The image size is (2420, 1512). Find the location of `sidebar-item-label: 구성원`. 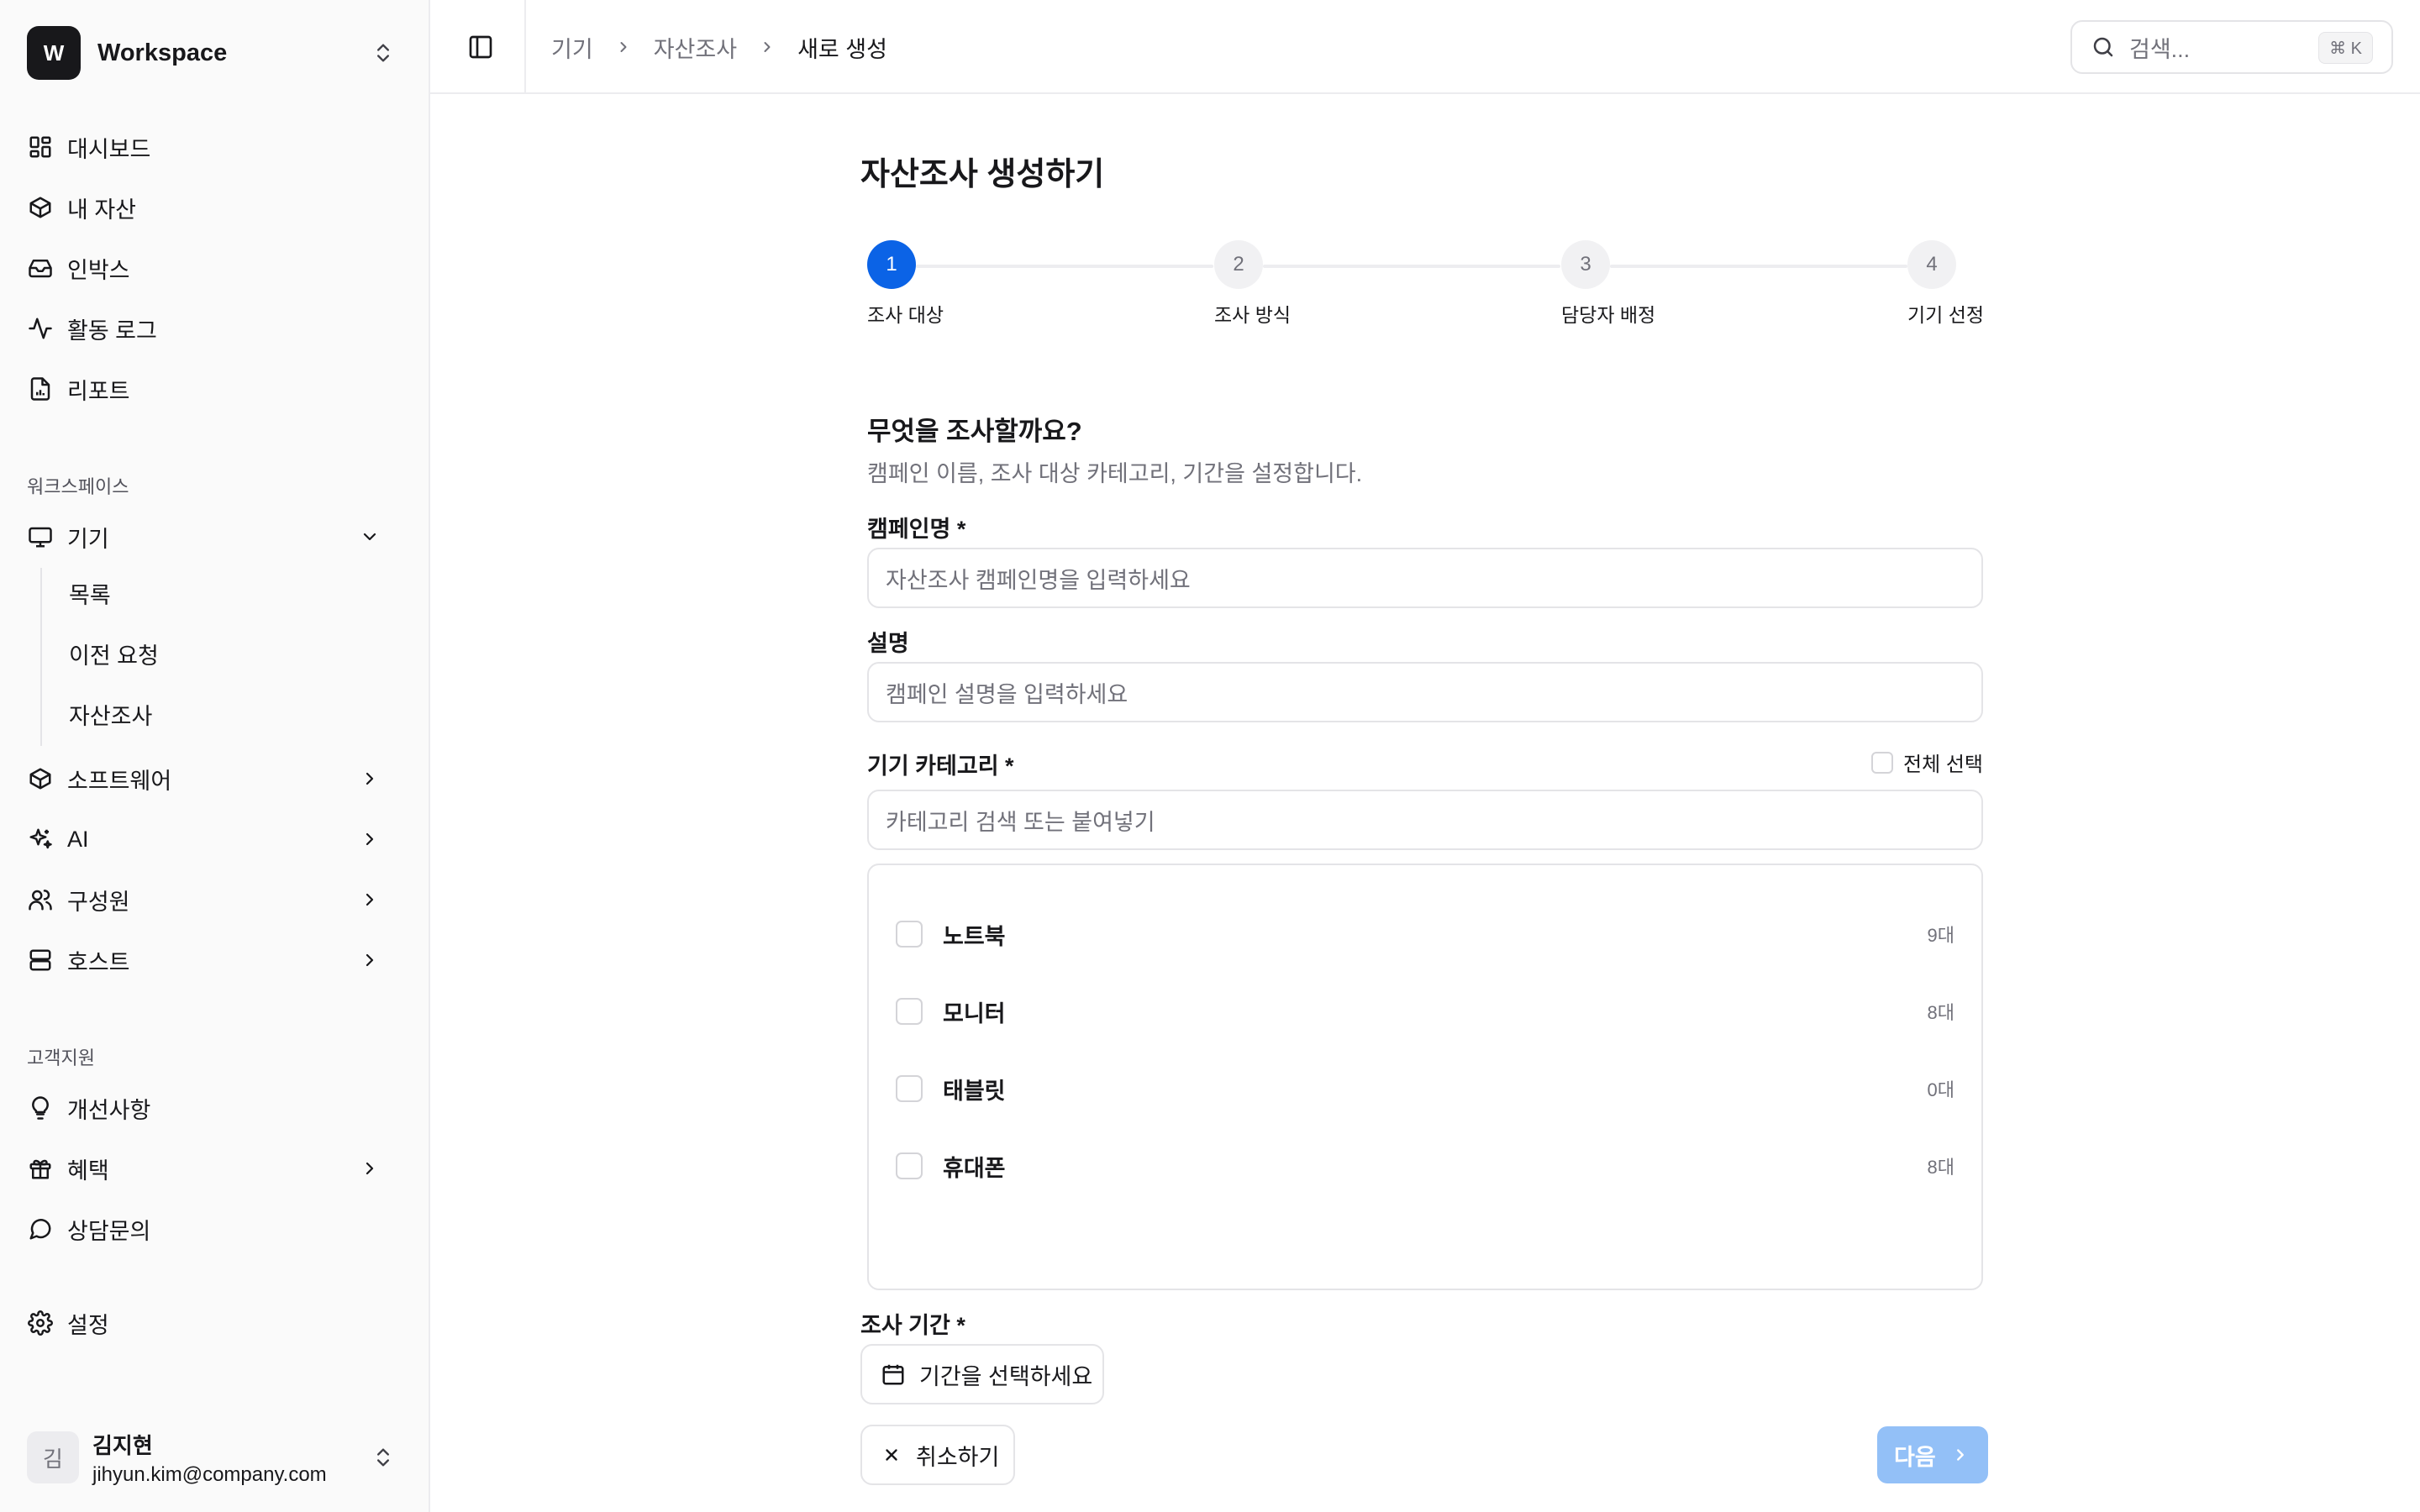

sidebar-item-label: 구성원 is located at coordinates (98, 902).